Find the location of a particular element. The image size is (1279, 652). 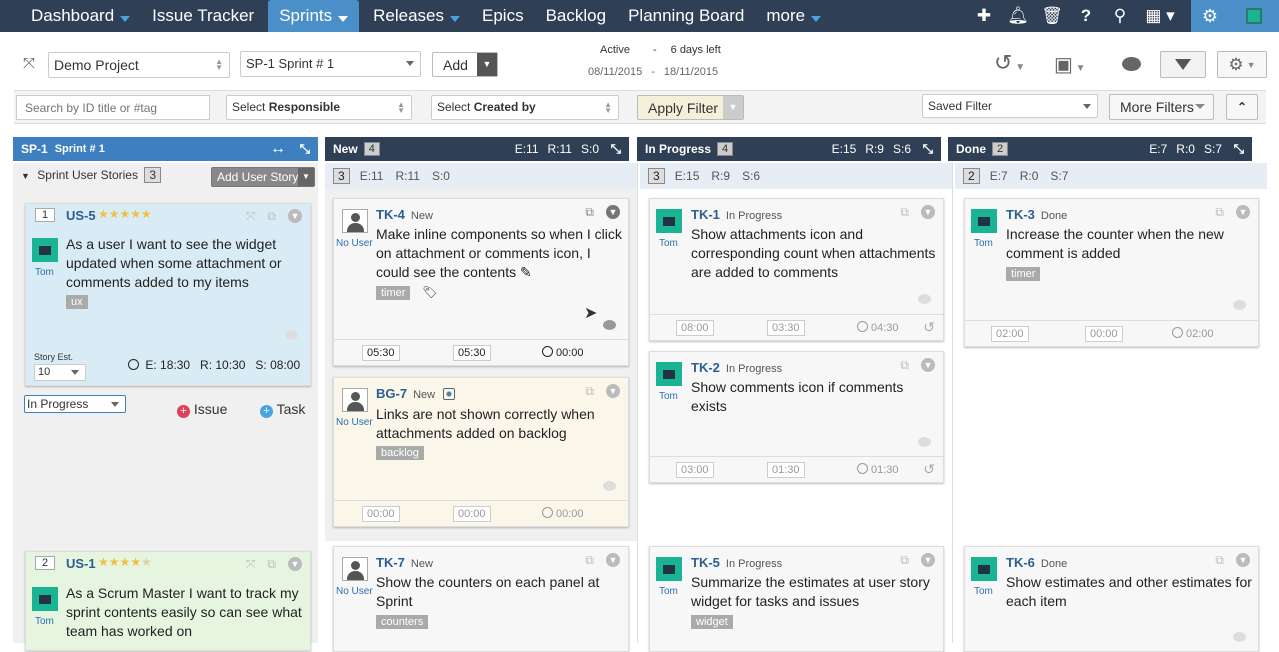

nav-issue-tracker: Issue Tracker is located at coordinates (203, 16).